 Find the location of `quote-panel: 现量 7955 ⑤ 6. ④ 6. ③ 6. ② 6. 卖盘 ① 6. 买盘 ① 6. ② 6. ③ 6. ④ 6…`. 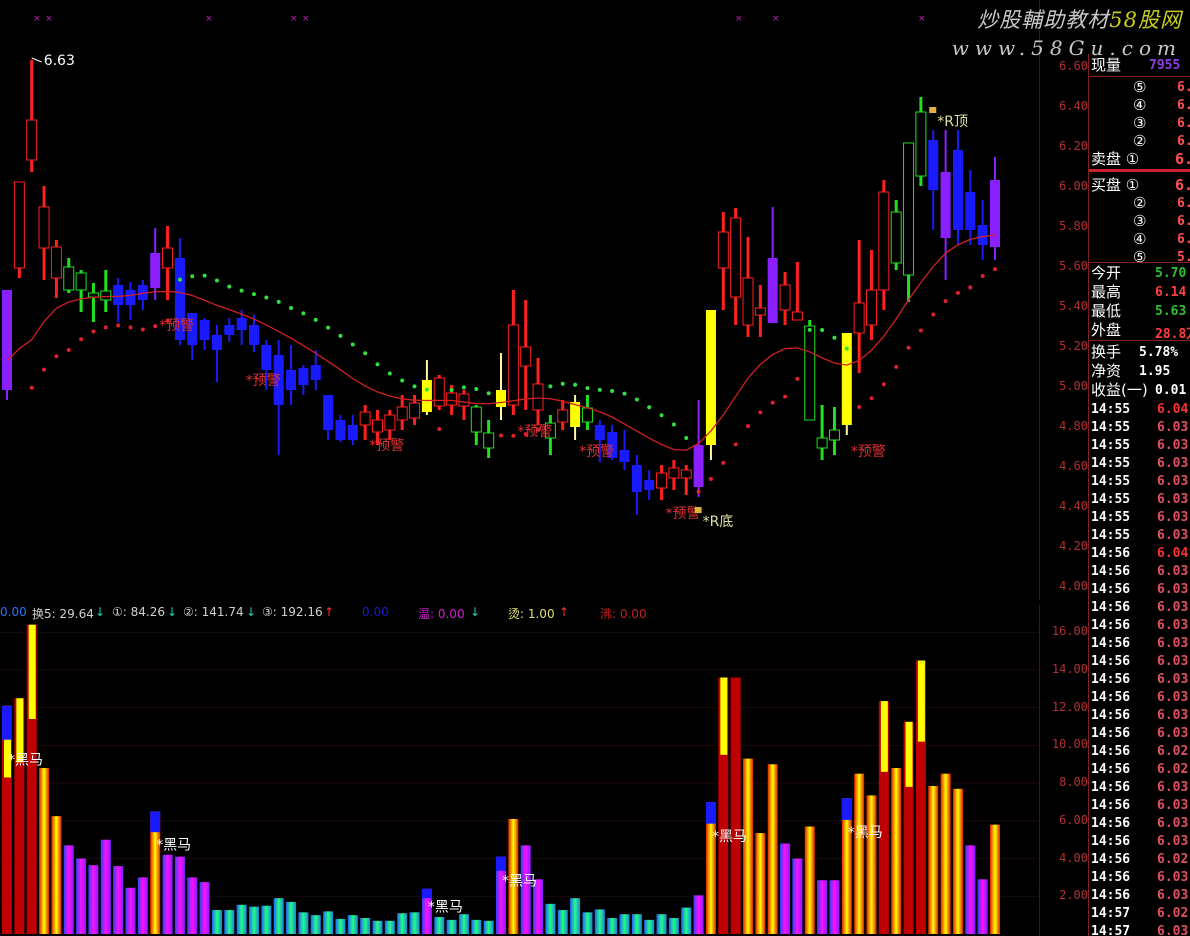

quote-panel: 现量 7955 ⑤ 6. ④ 6. ③ 6. ② 6. 卖盘 ① 6. 买盘 ① 6. ② 6. ③ 6. ④ 6… is located at coordinates (1139, 495).